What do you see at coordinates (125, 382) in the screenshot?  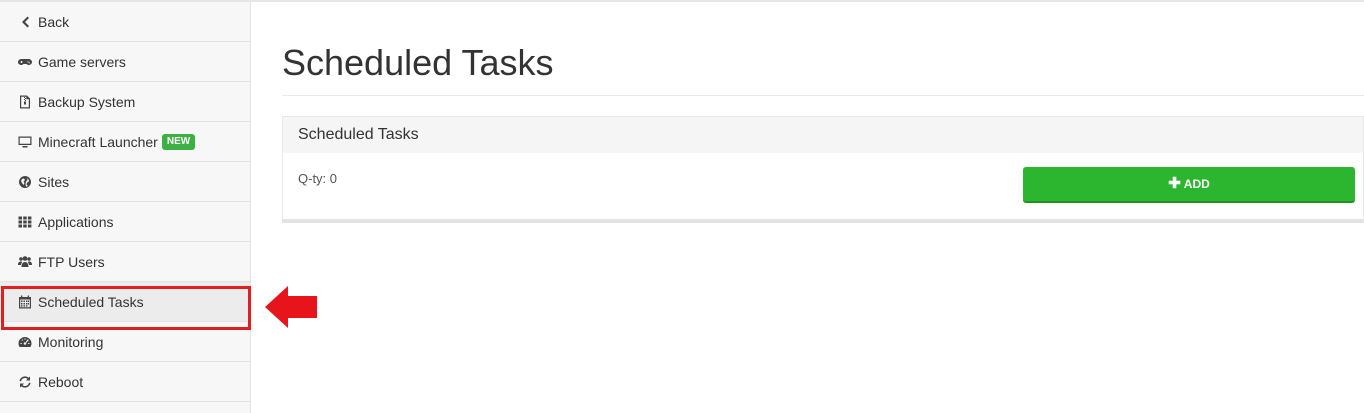 I see `sidebar-item-reboot: Reboot` at bounding box center [125, 382].